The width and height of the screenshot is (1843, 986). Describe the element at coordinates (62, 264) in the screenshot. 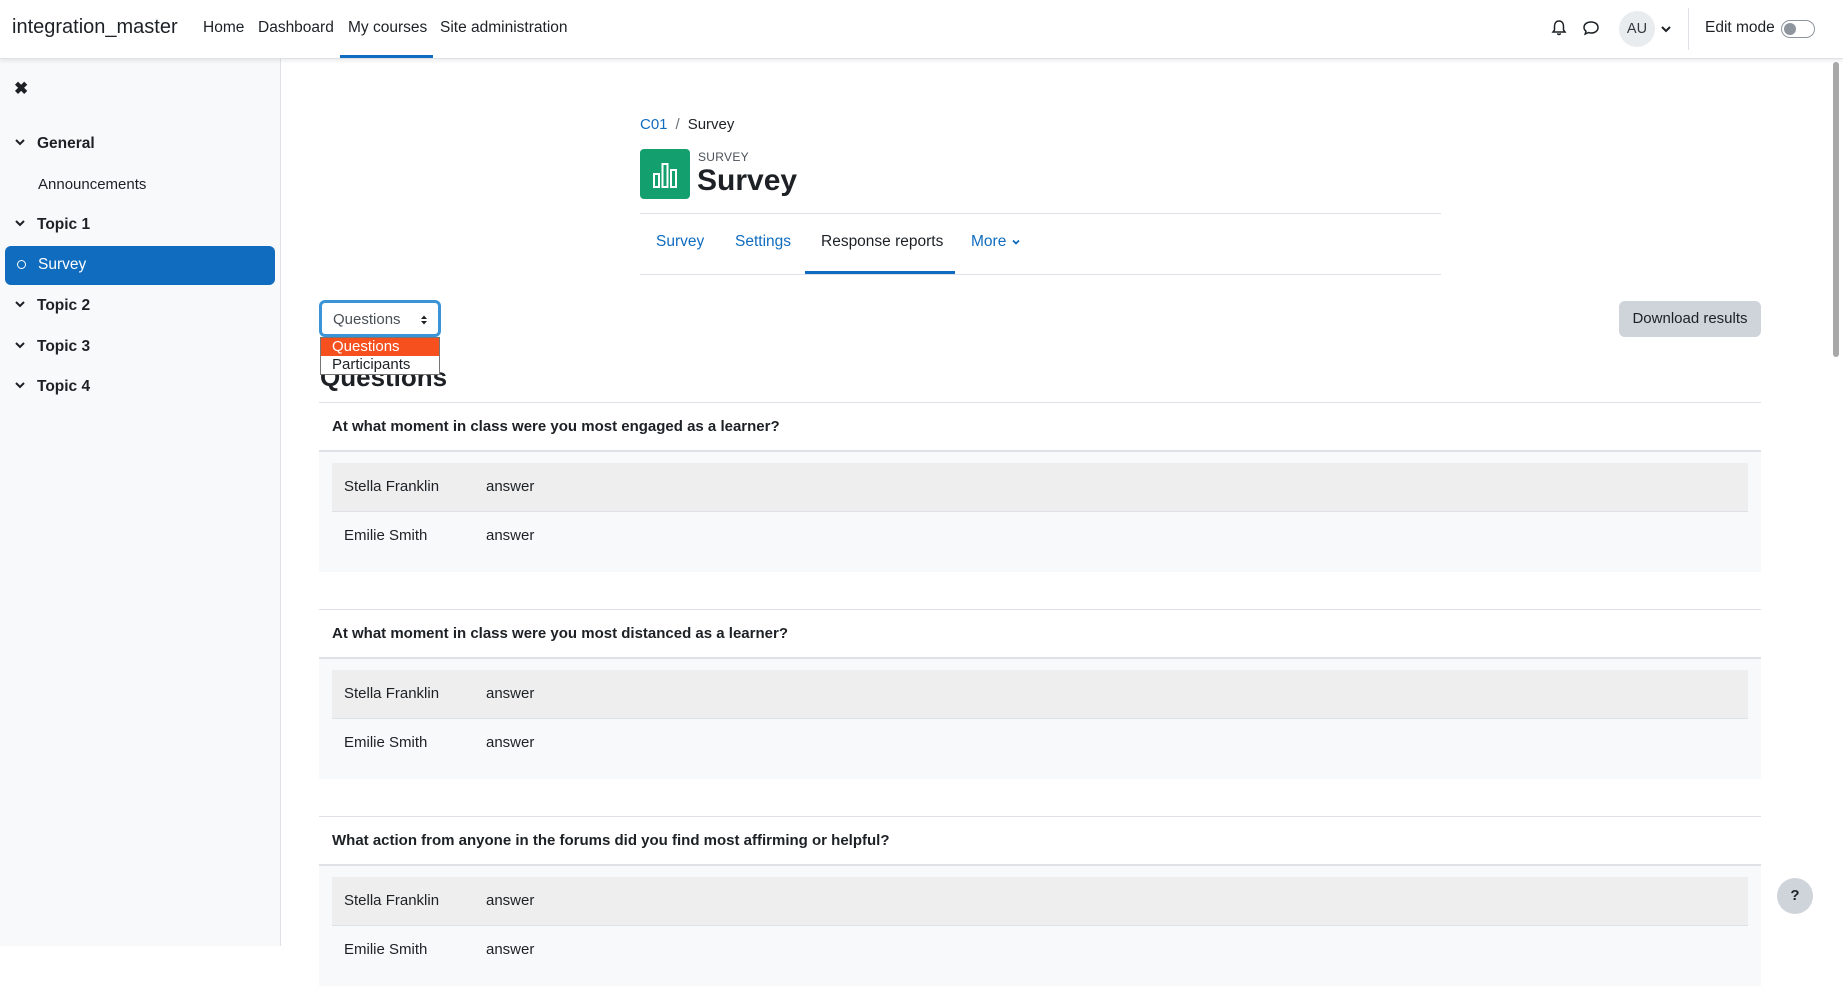

I see `drawer-item-label: Survey` at that location.